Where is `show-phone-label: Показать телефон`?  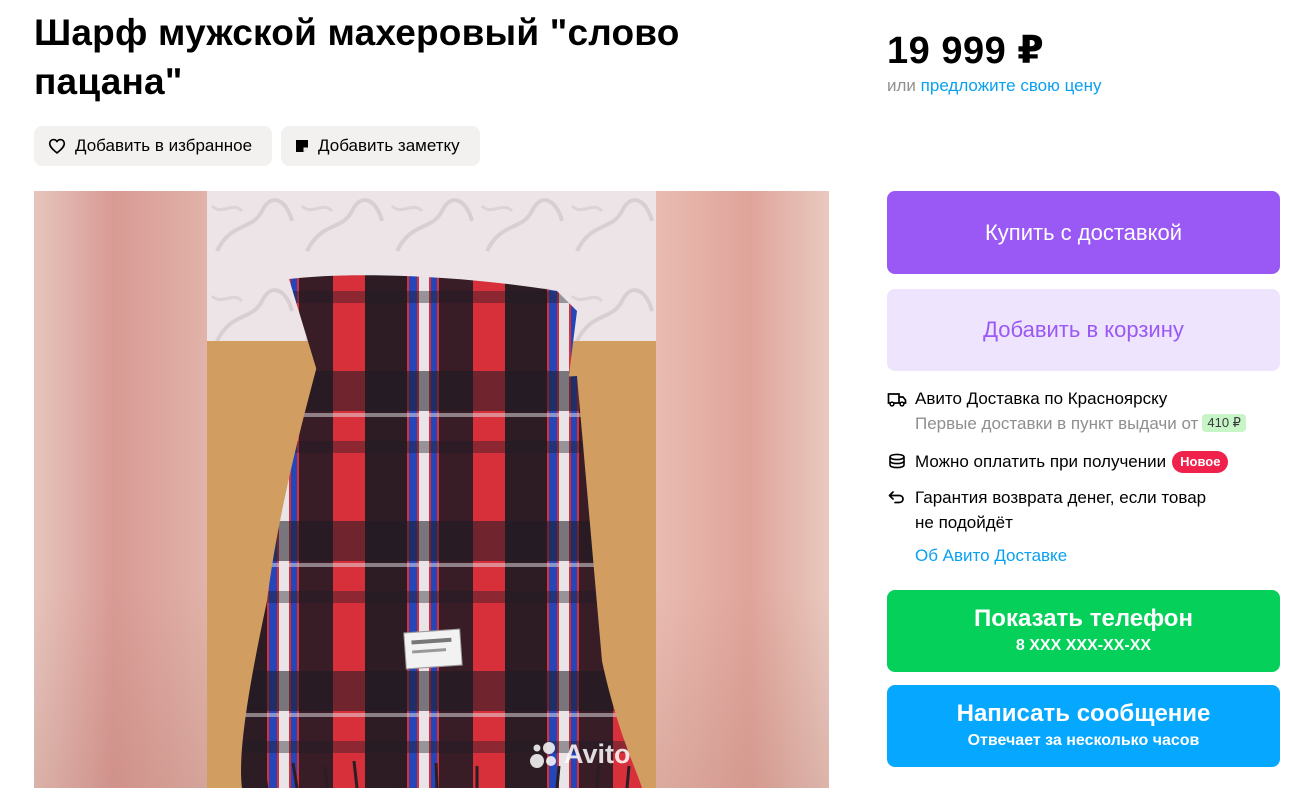 show-phone-label: Показать телефон is located at coordinates (1083, 618).